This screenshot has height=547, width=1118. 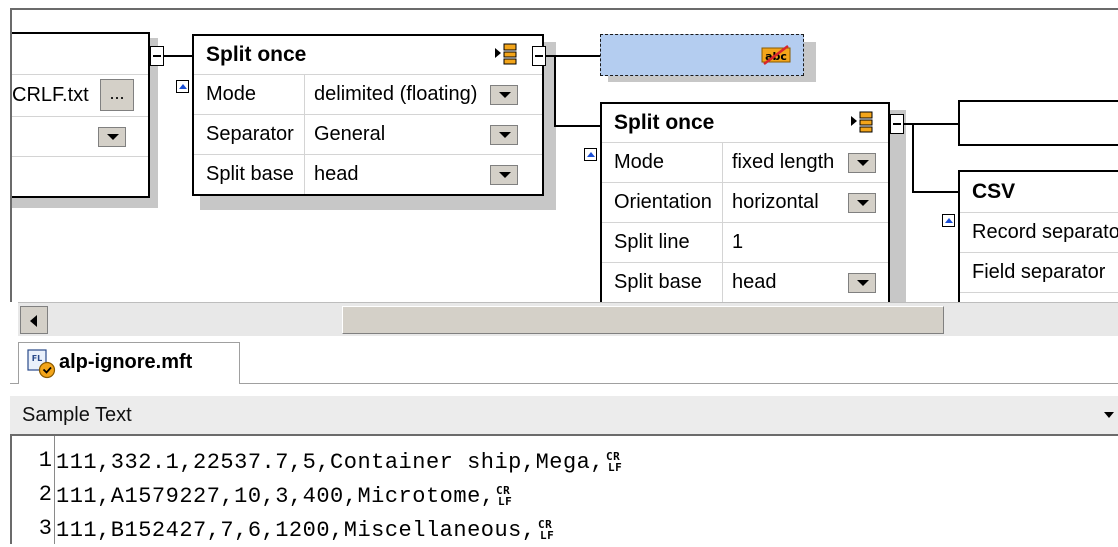 What do you see at coordinates (1045, 232) in the screenshot?
I see `csv-label-record-separator: Record separator` at bounding box center [1045, 232].